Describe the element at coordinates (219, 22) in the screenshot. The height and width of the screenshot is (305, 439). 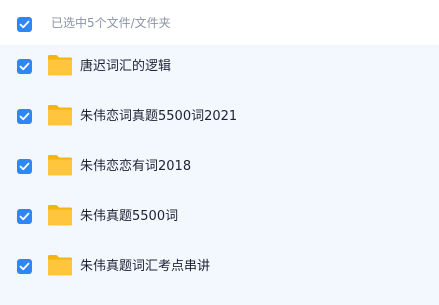
I see `selection-header: 已选中5个文件/文件夹` at that location.